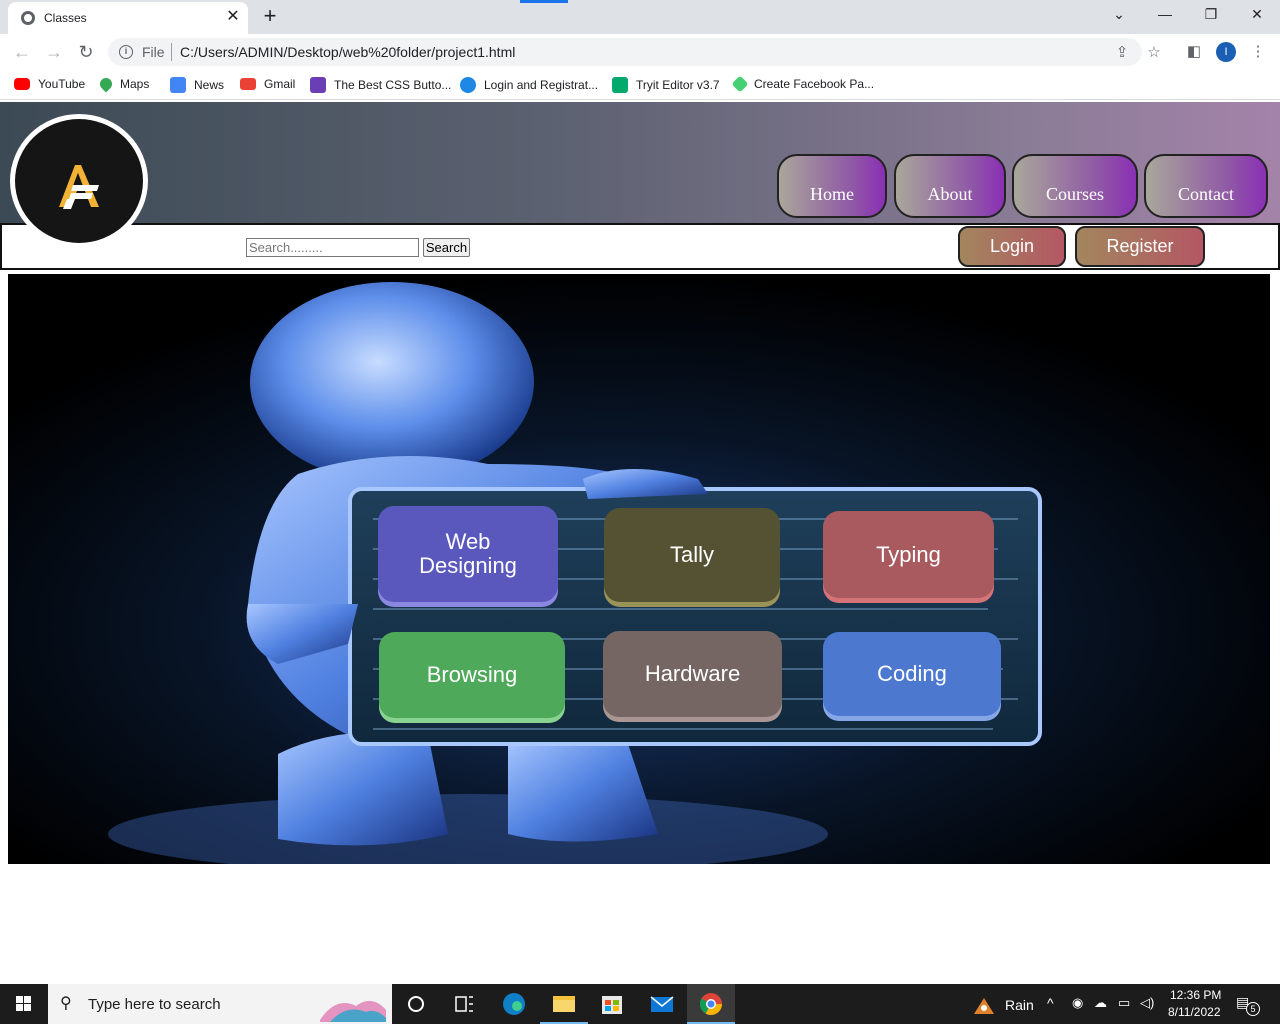  I want to click on maps-icon, so click(106, 84).